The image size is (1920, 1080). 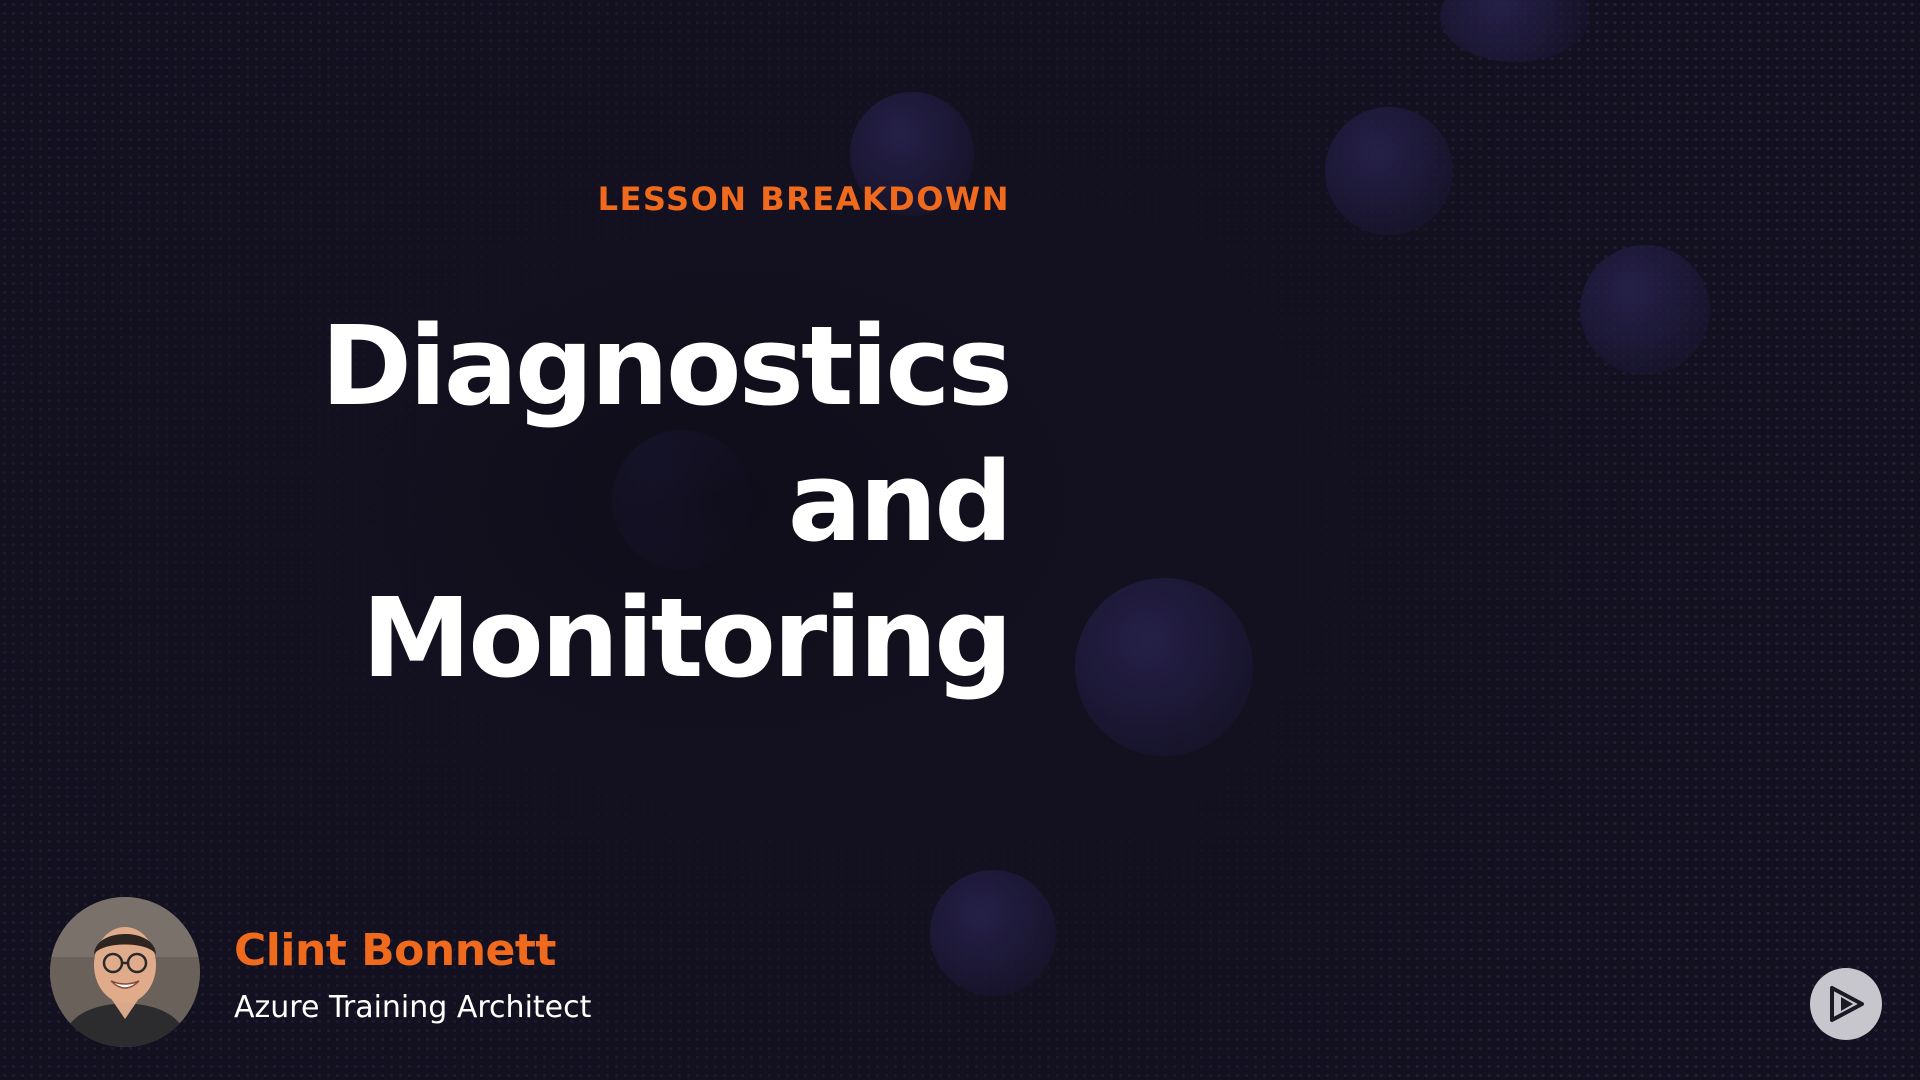 What do you see at coordinates (666, 502) in the screenshot?
I see `lesson-title: Diagnostics and Monitoring` at bounding box center [666, 502].